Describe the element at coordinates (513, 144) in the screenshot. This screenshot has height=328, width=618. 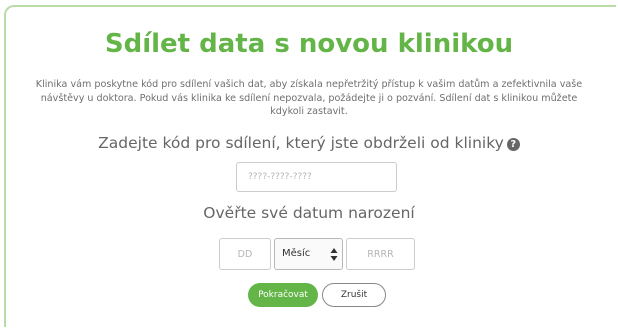
I see `help-circle-icon: ?` at that location.